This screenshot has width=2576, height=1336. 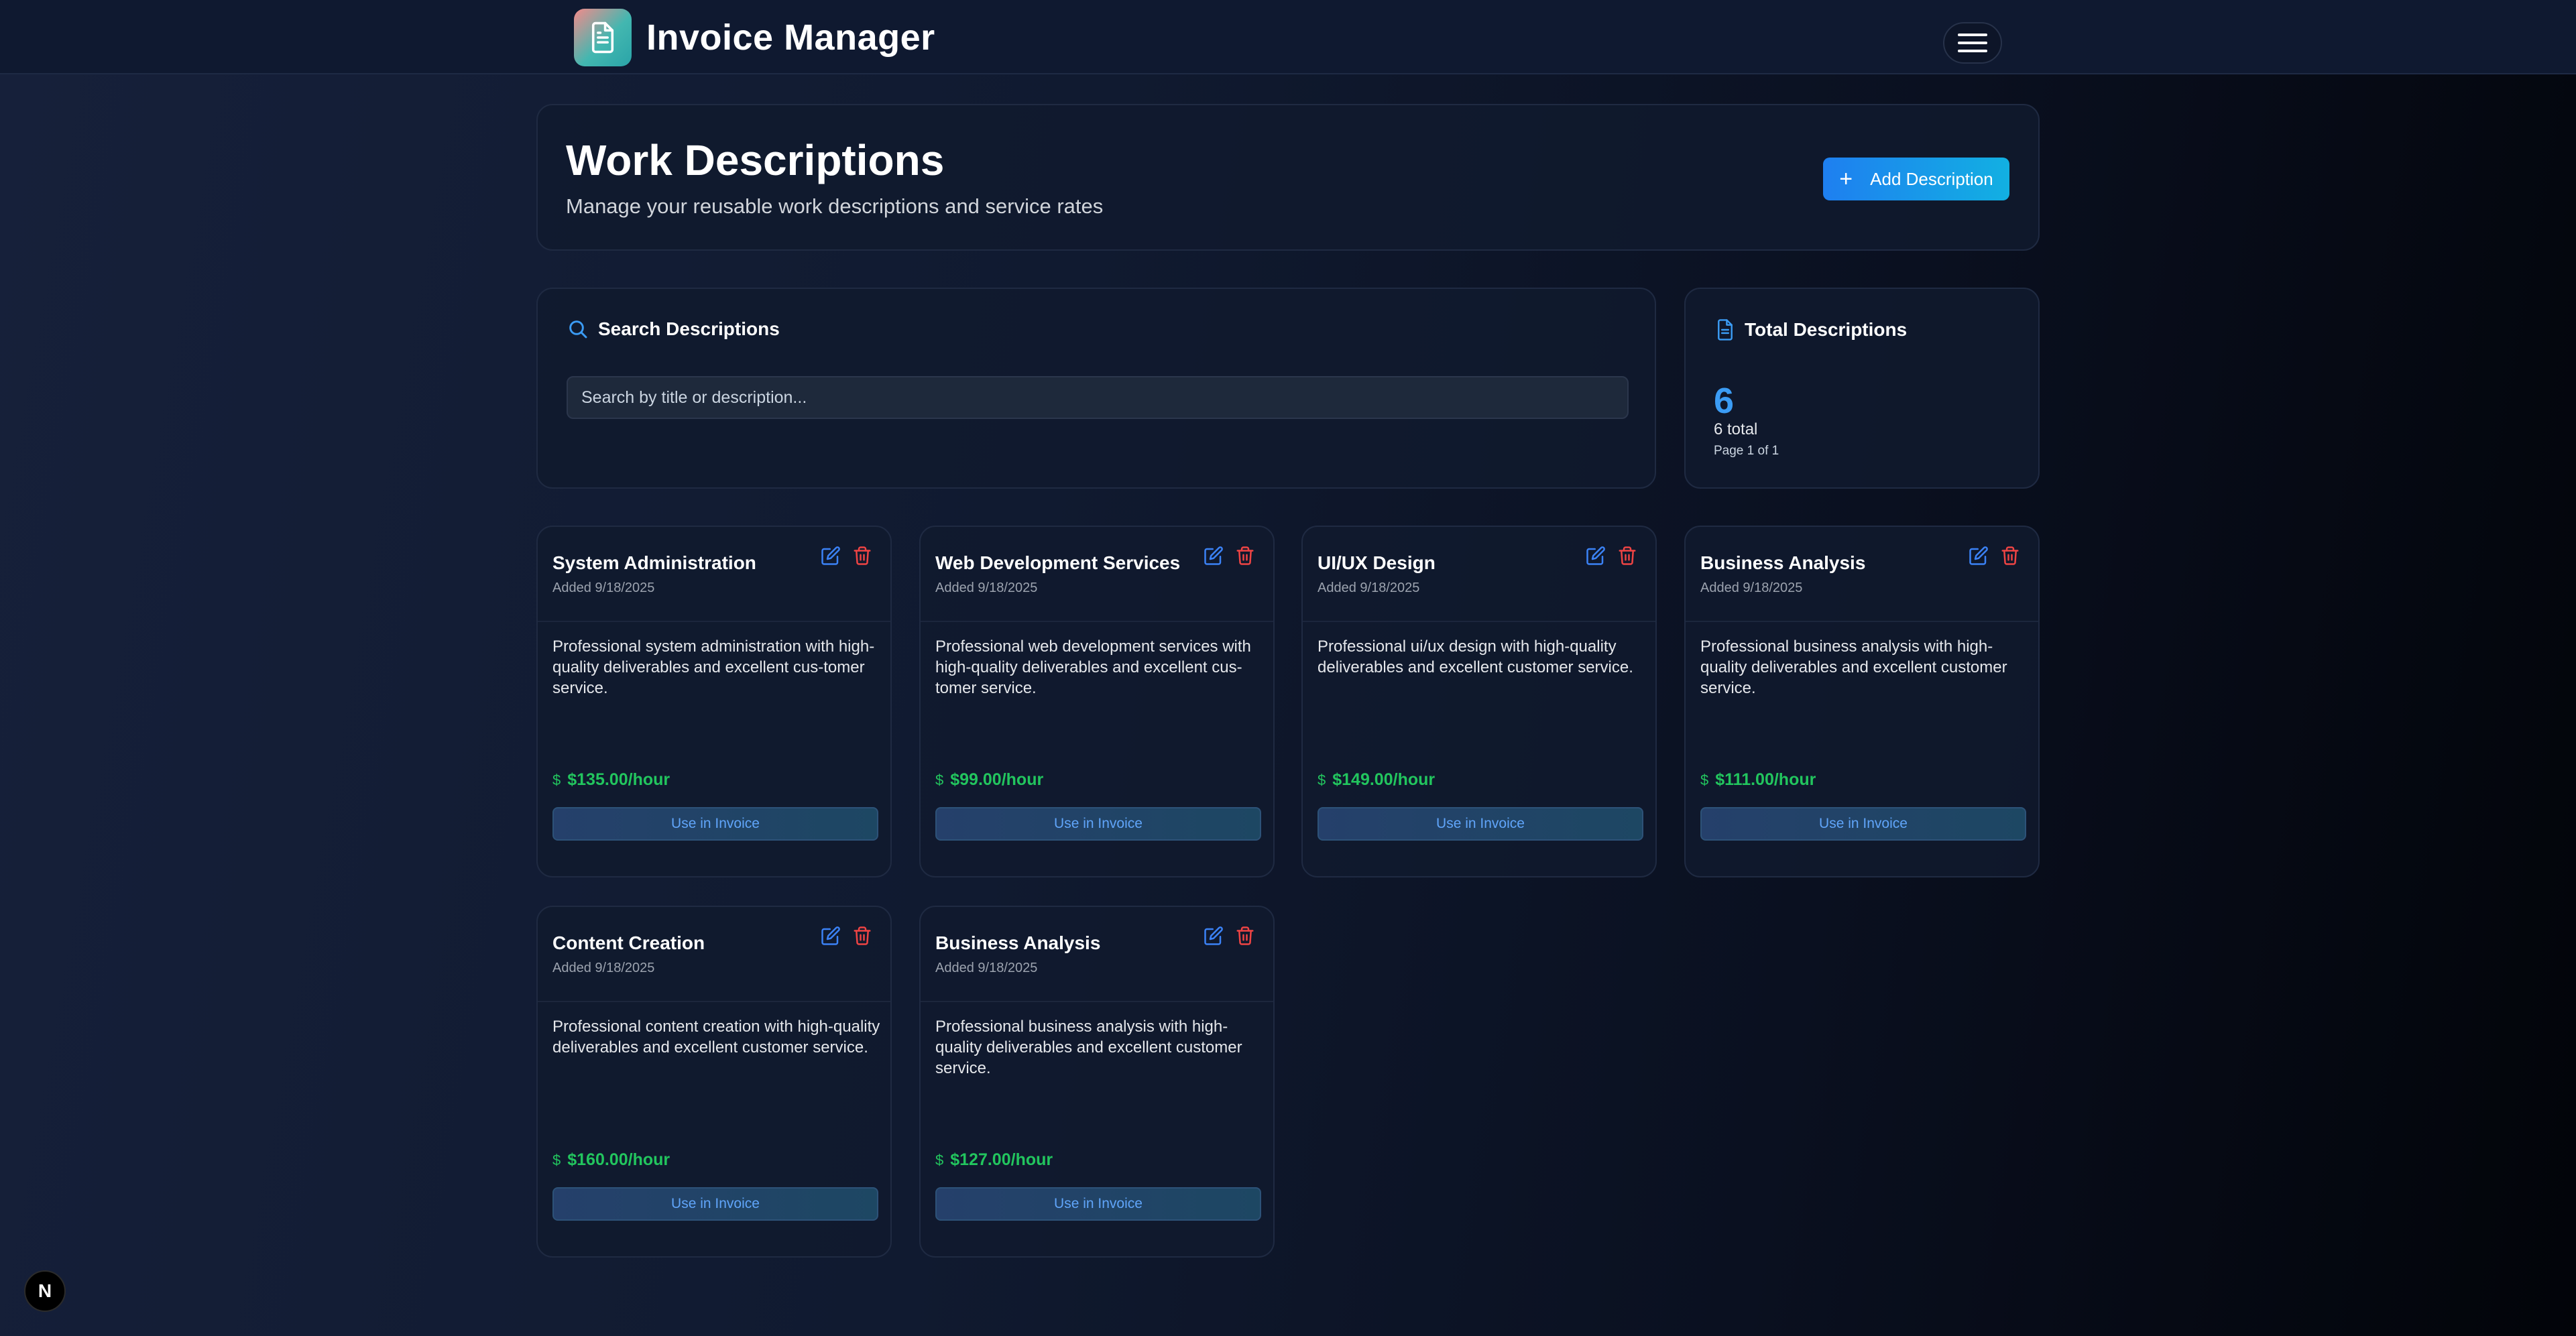 I want to click on description-rate: $ $99.00/hour, so click(x=989, y=780).